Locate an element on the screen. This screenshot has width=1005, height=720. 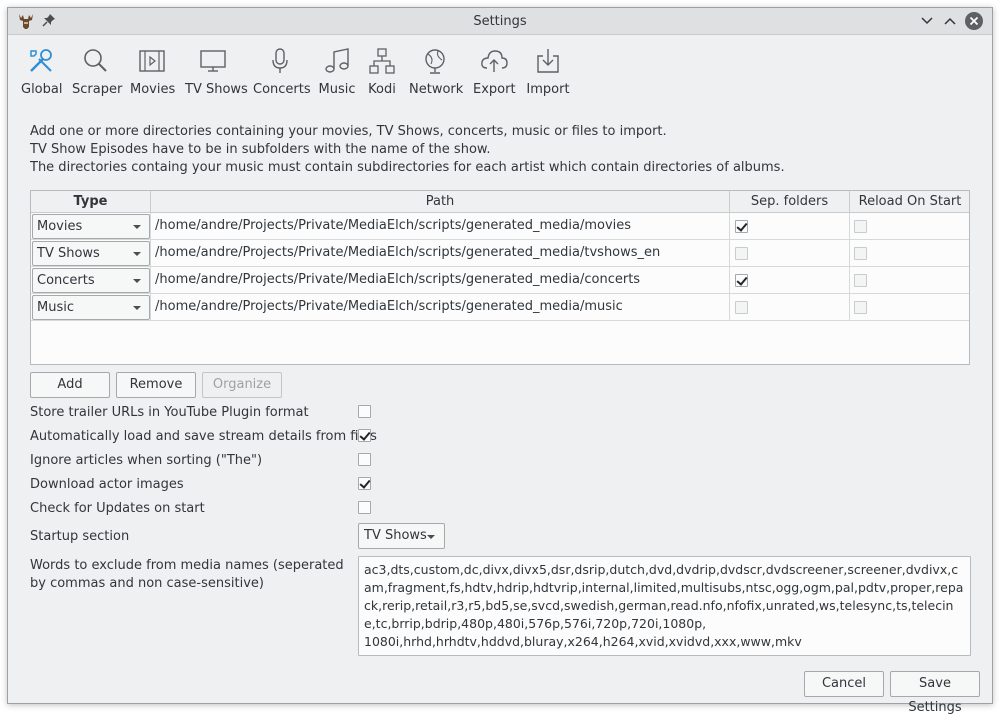
ignore-articles-label: Ignore articles when sorting ("The") is located at coordinates (146, 460).